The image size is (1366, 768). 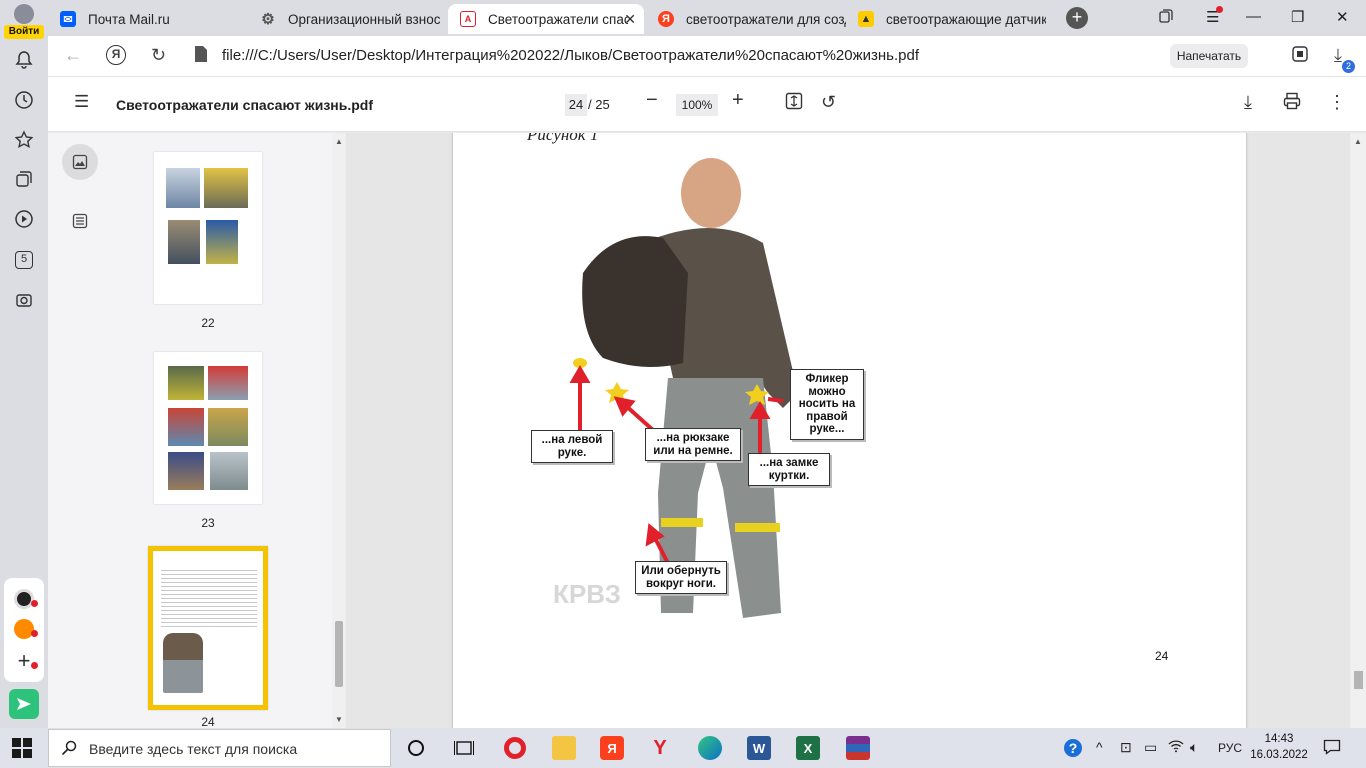 What do you see at coordinates (24, 629) in the screenshot?
I see `zen-app-icon` at bounding box center [24, 629].